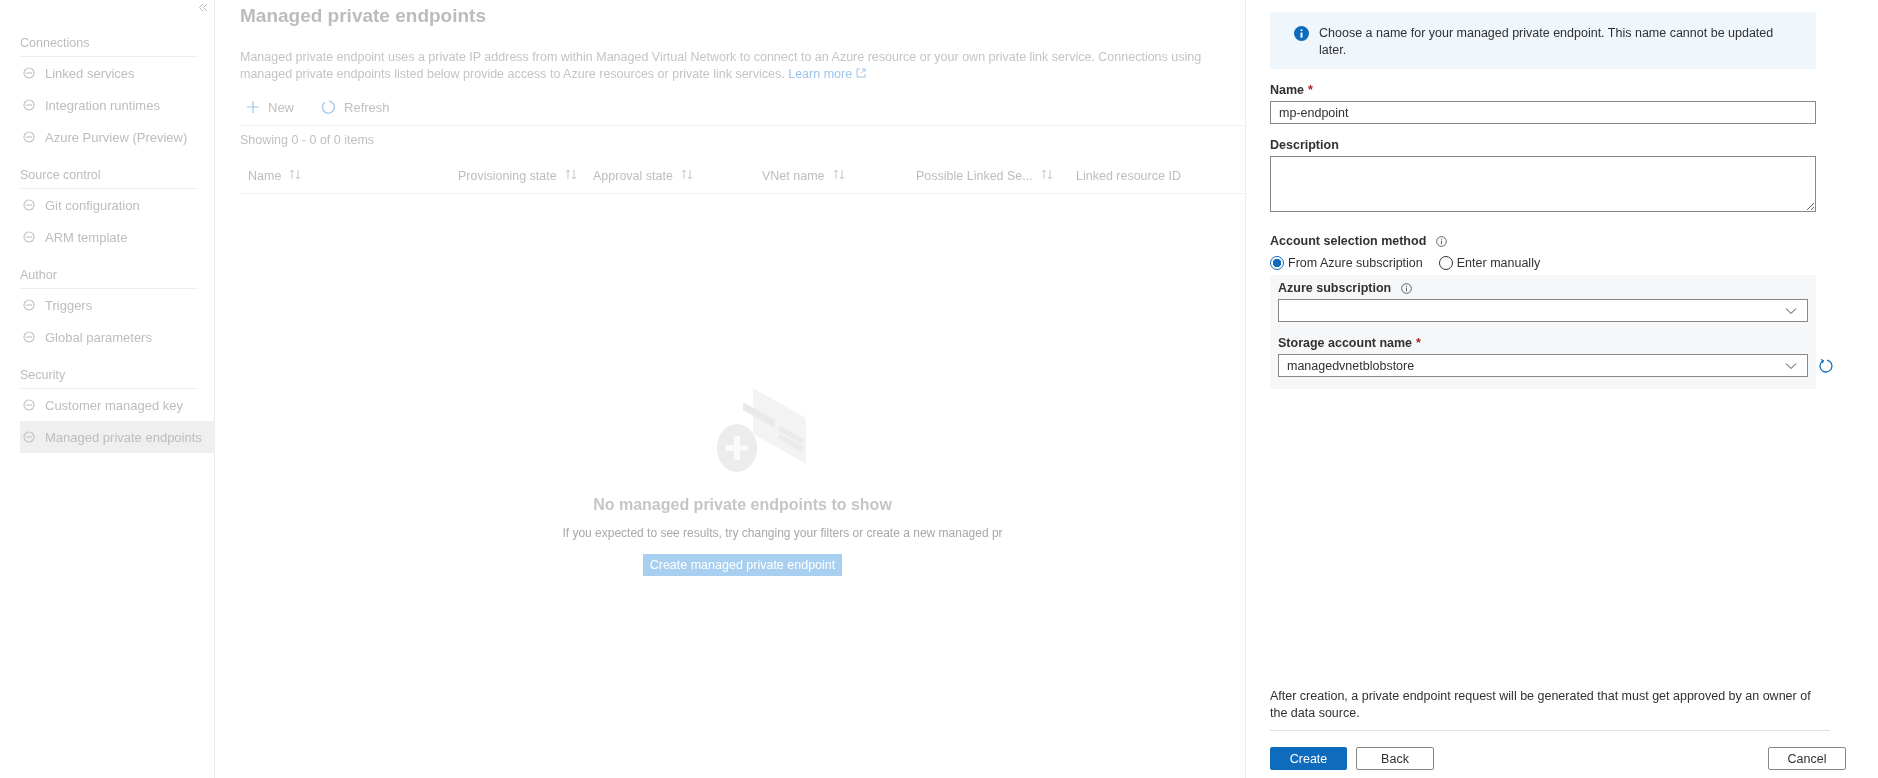 The width and height of the screenshot is (1878, 778). Describe the element at coordinates (117, 73) in the screenshot. I see `sidebar-item: Linked services` at that location.